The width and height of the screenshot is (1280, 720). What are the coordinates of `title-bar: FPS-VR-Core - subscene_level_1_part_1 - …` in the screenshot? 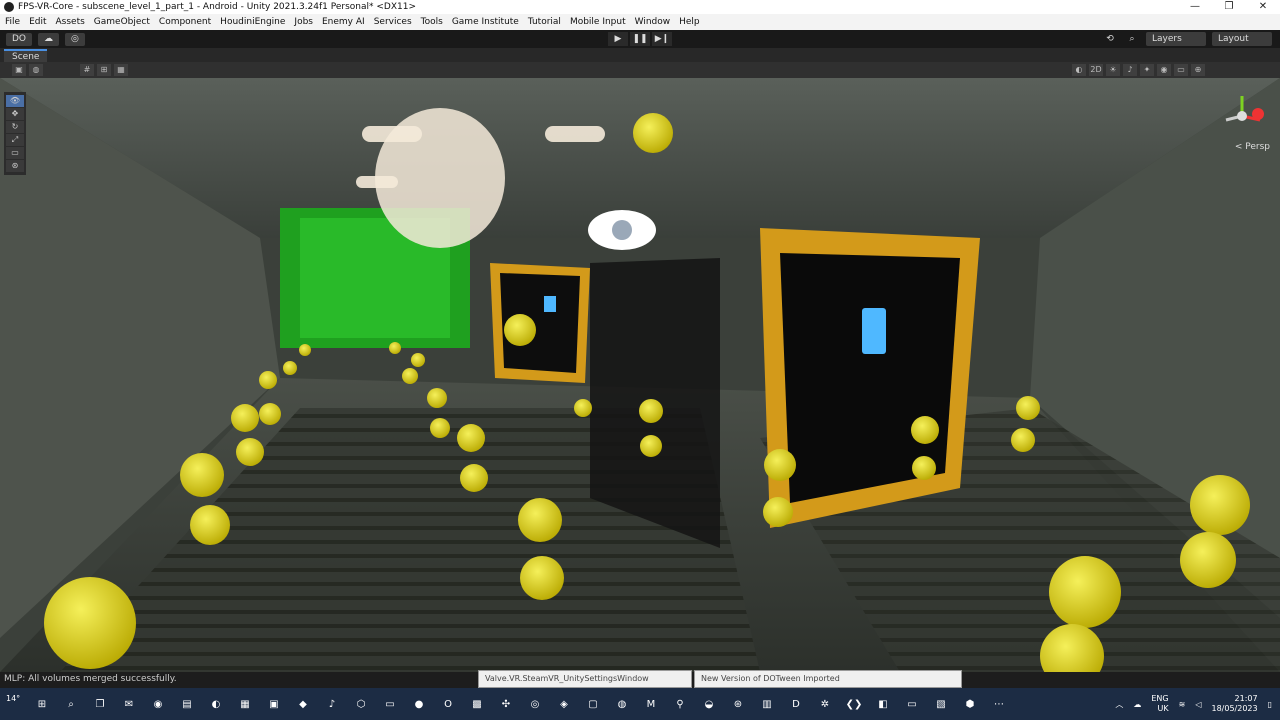 It's located at (640, 7).